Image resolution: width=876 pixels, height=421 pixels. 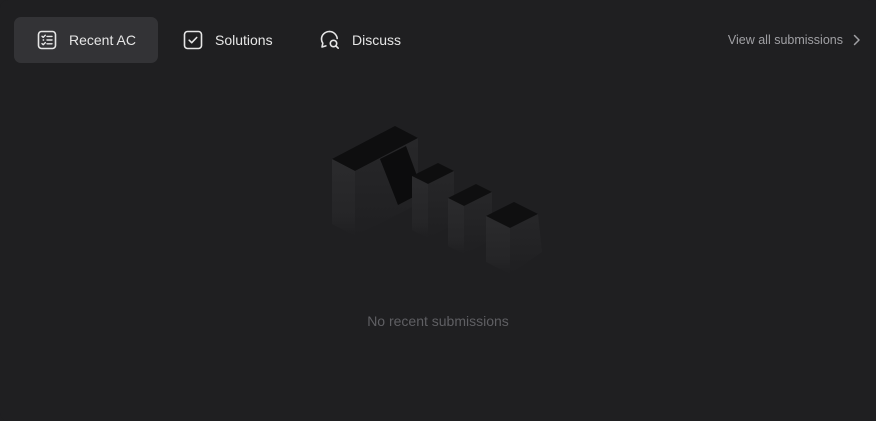 What do you see at coordinates (438, 321) in the screenshot?
I see `empty-state-message: No recent submissions` at bounding box center [438, 321].